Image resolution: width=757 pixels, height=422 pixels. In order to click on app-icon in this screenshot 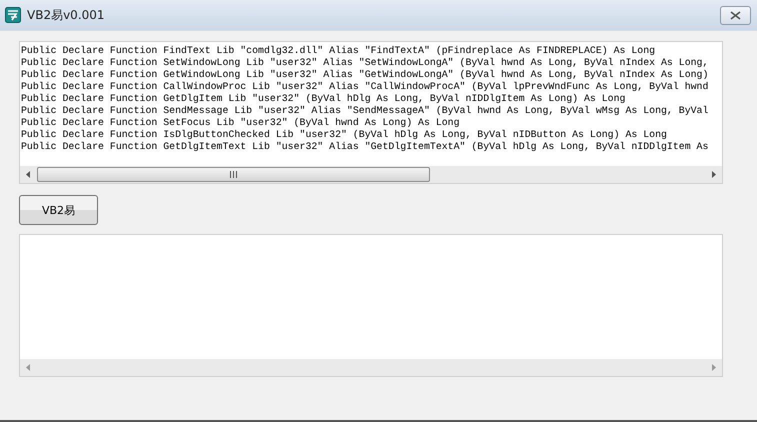, I will do `click(13, 15)`.